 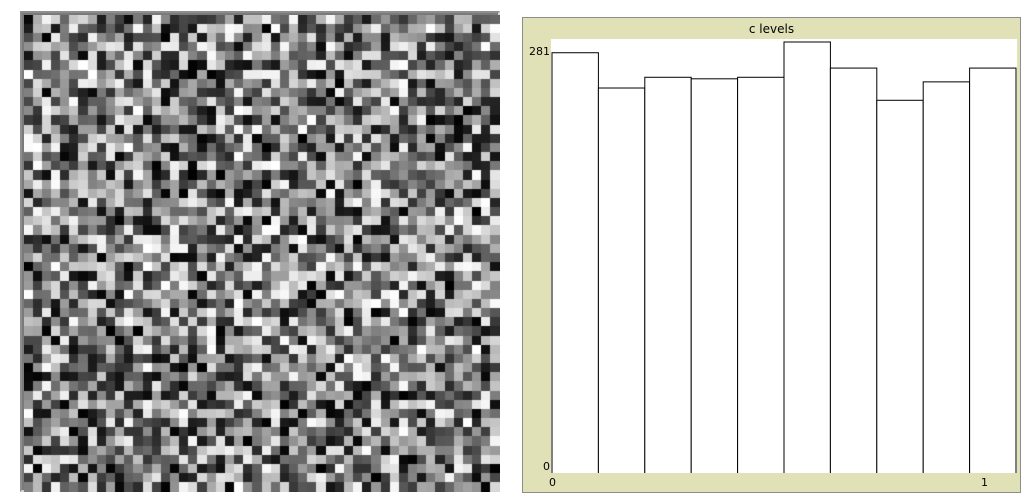 I want to click on x-axis-min-label: 0, so click(x=552, y=482).